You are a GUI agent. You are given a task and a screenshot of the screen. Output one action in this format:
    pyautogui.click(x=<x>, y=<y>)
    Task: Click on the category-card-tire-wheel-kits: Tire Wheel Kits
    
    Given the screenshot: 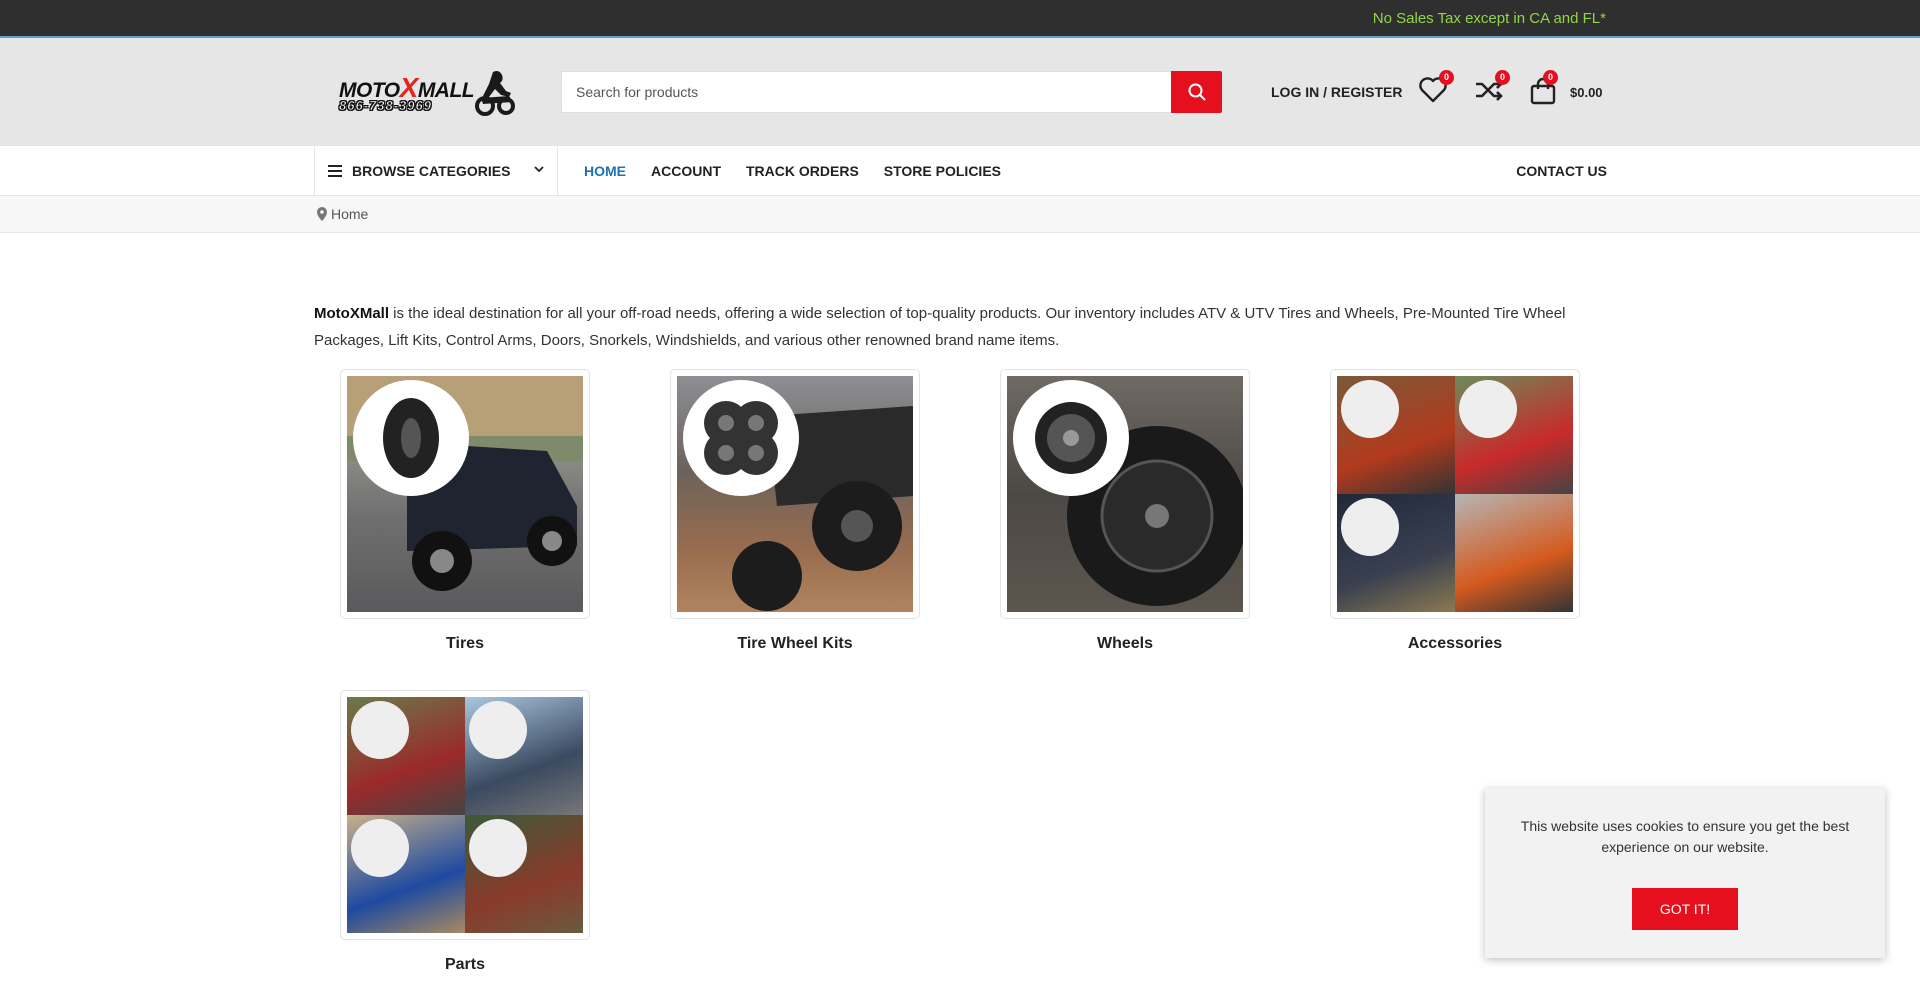 What is the action you would take?
    pyautogui.click(x=795, y=511)
    